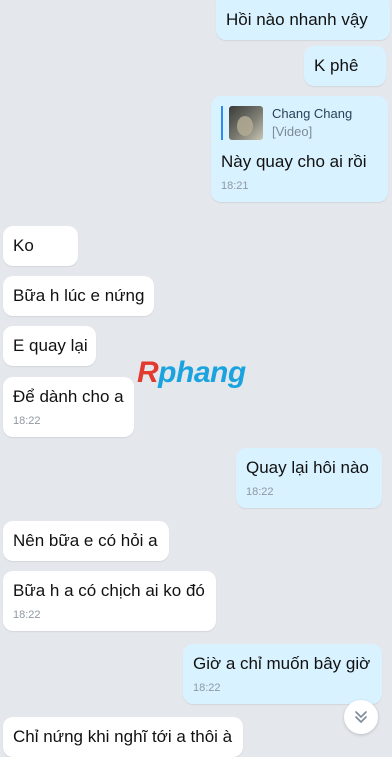  I want to click on message-bubble-outgoing: Quay lại hôi nào 18:22, so click(309, 478).